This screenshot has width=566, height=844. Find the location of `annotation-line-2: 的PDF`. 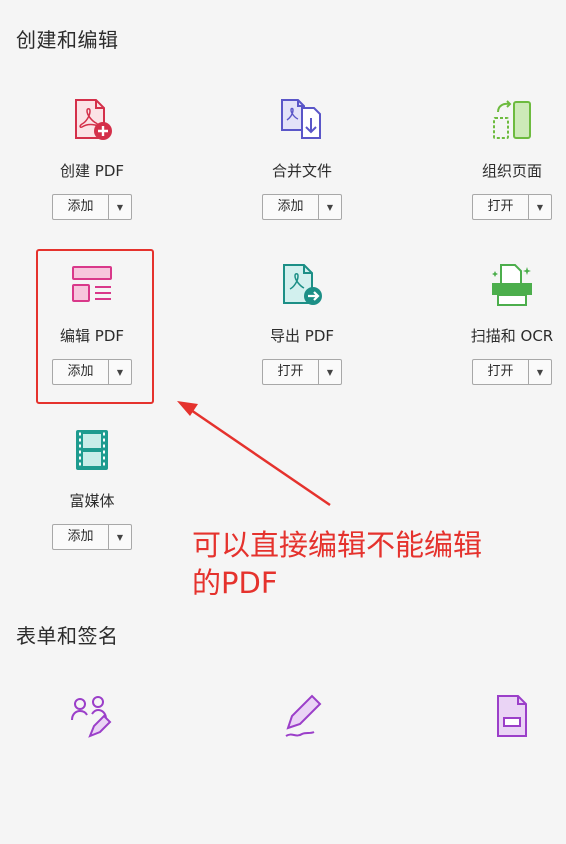

annotation-line-2: 的PDF is located at coordinates (235, 583).